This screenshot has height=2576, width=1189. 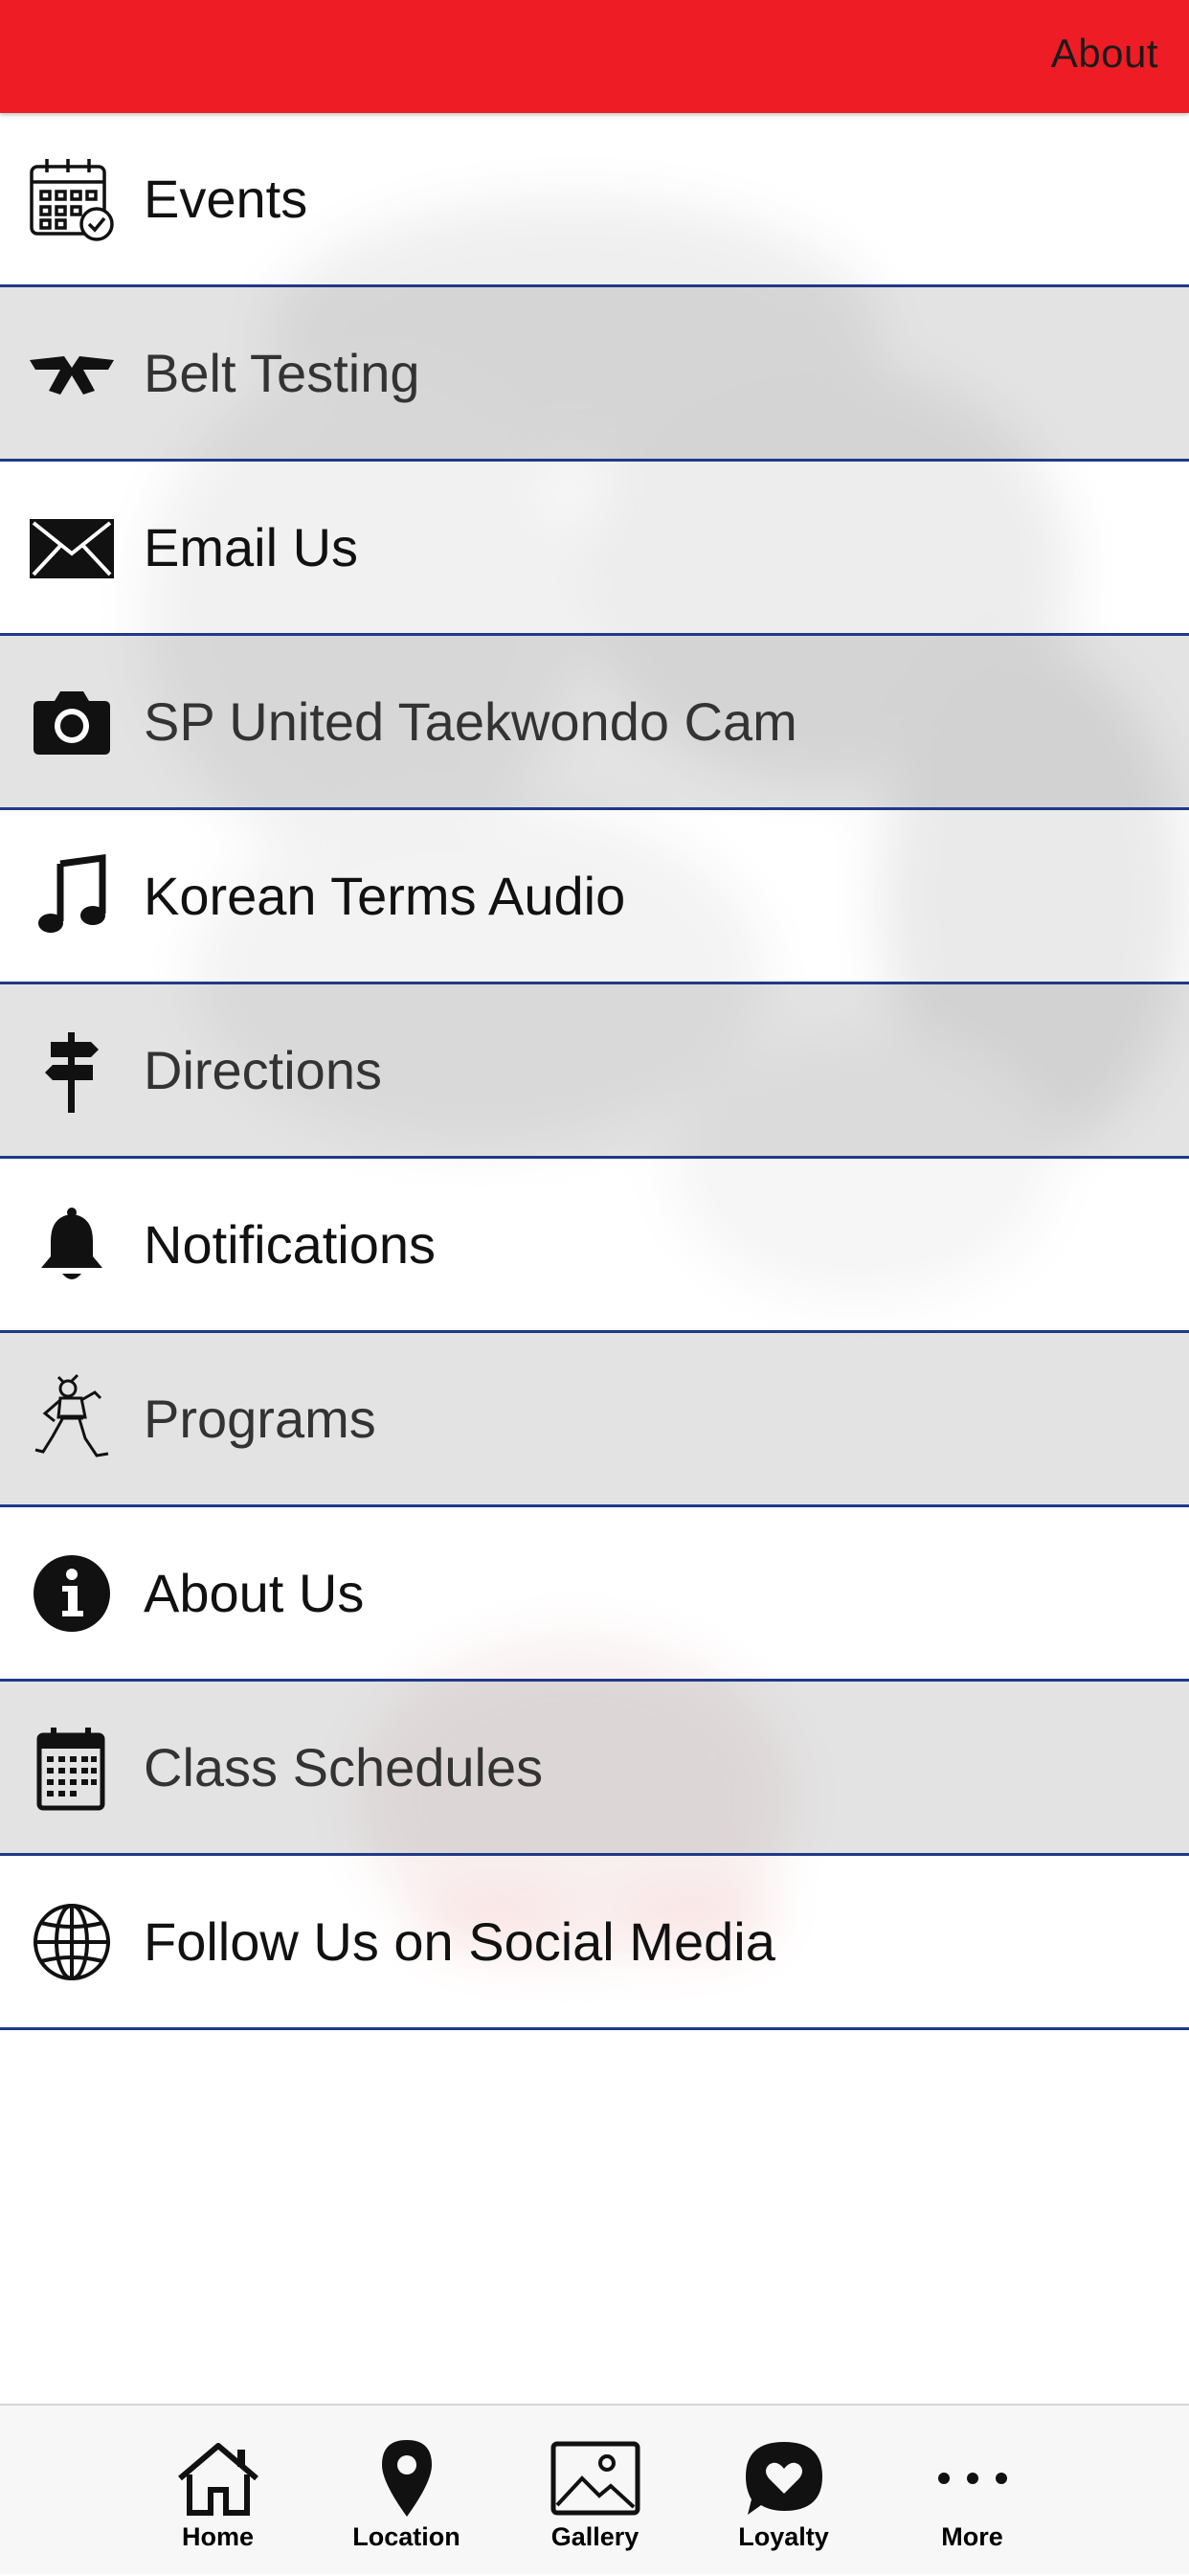 I want to click on menu-item-label: Follow Us on Social Media, so click(x=459, y=1941).